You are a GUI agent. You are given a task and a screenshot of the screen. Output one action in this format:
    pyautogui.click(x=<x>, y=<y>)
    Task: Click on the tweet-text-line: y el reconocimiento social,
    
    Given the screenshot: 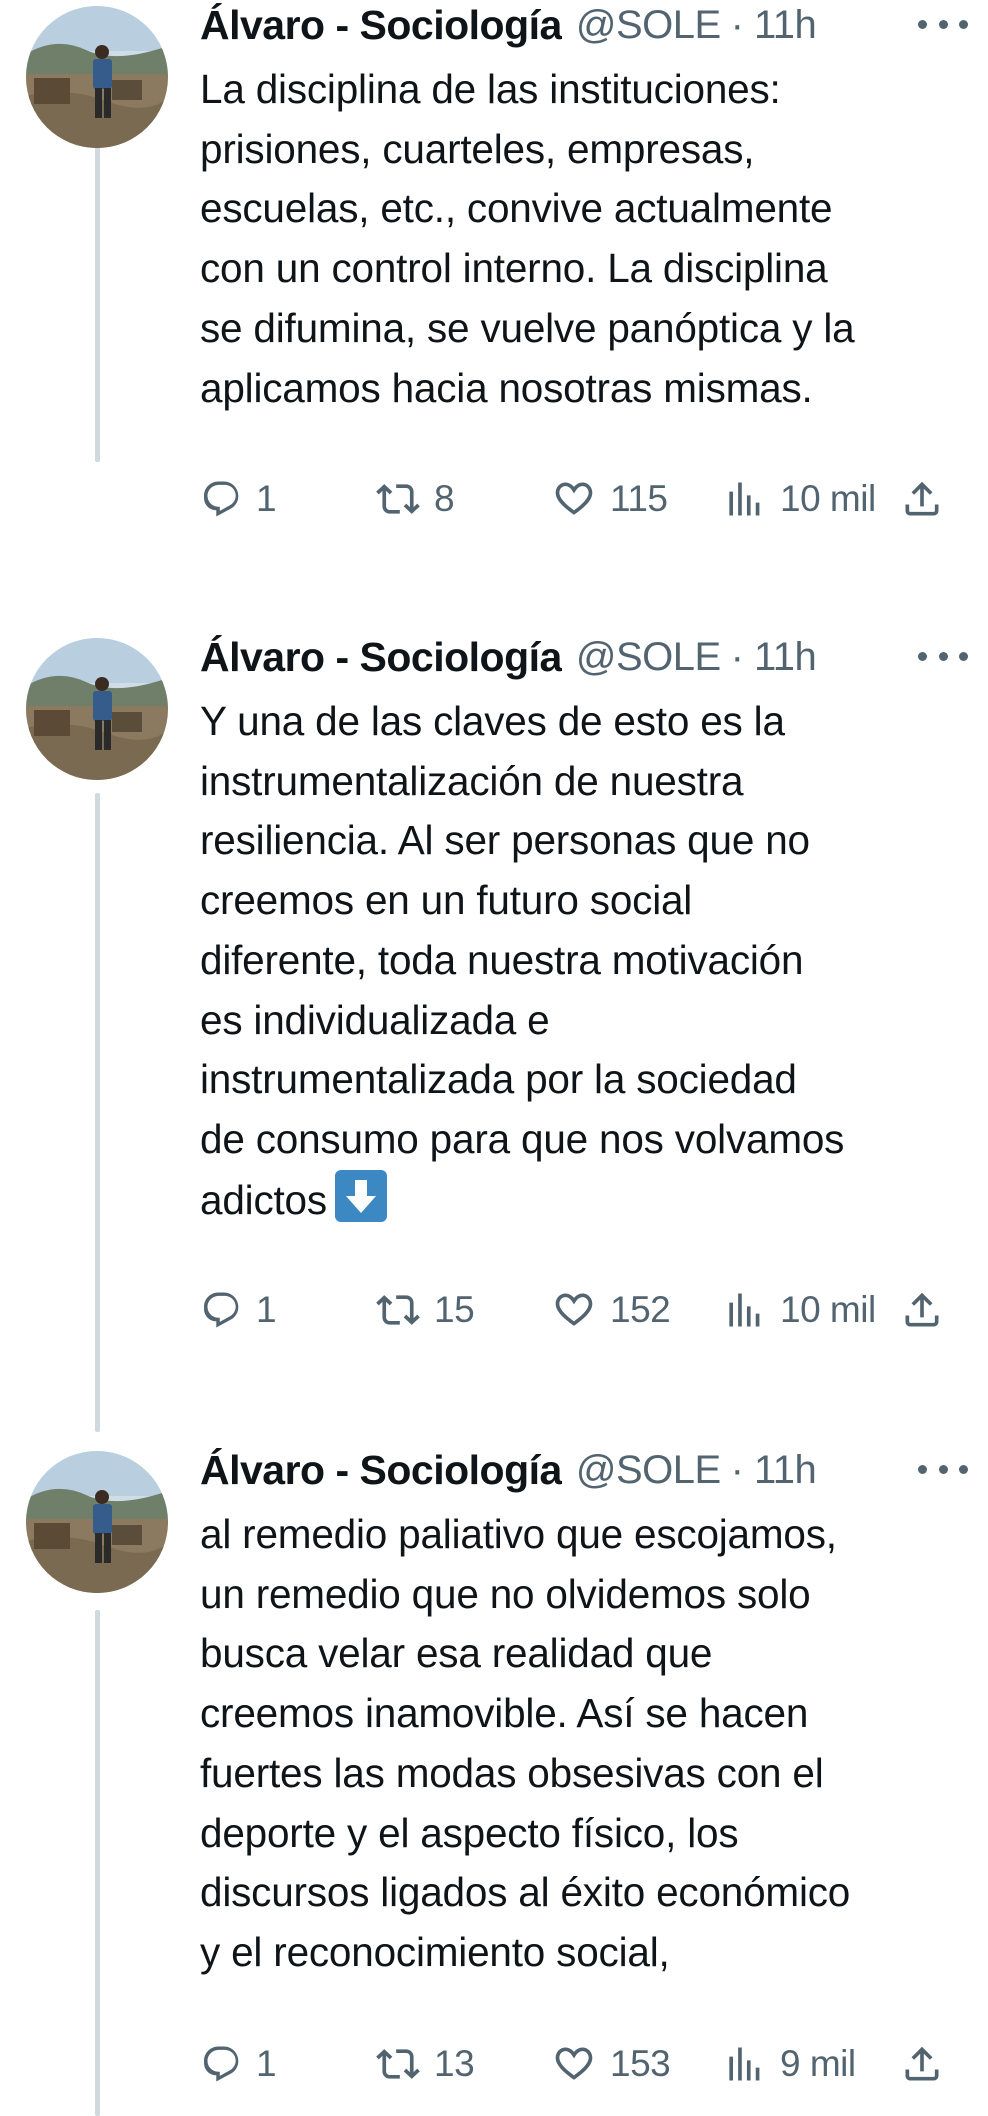 What is the action you would take?
    pyautogui.click(x=435, y=1951)
    